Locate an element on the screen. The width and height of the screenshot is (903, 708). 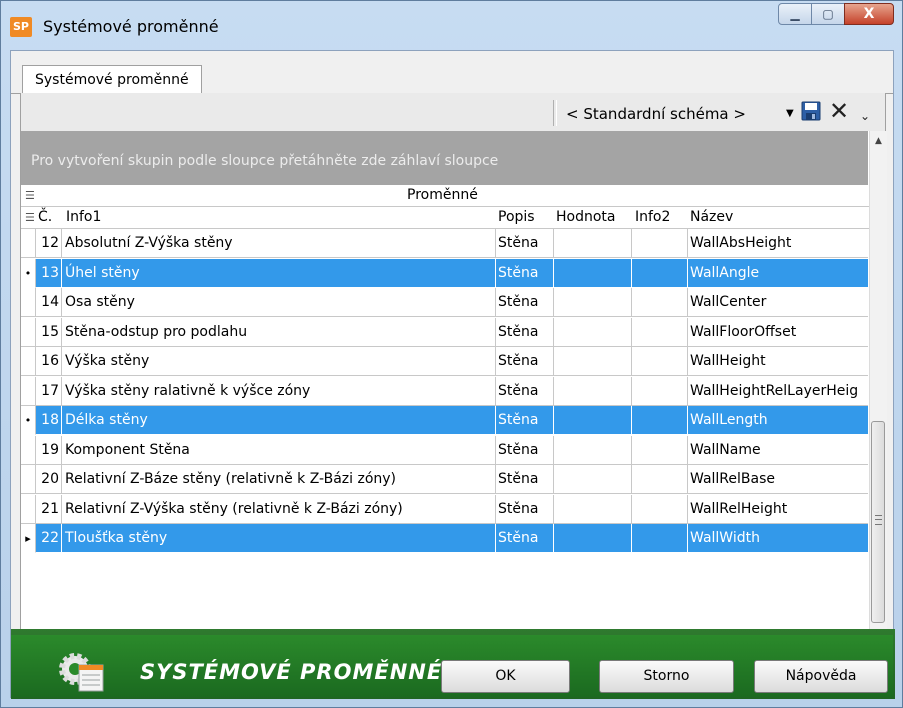
column-chooser-icon: ☰ is located at coordinates (30, 217).